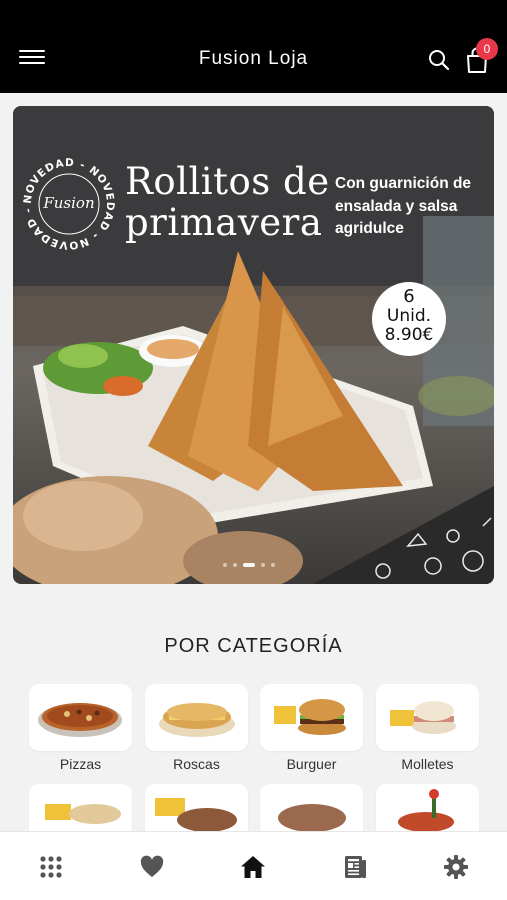  I want to click on price-value: 8.90€, so click(409, 335).